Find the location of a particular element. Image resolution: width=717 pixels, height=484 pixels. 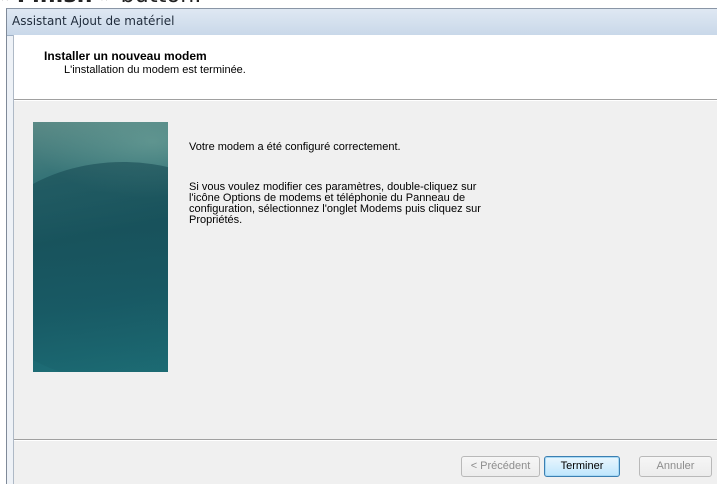

wizard-banner-image is located at coordinates (100, 247).